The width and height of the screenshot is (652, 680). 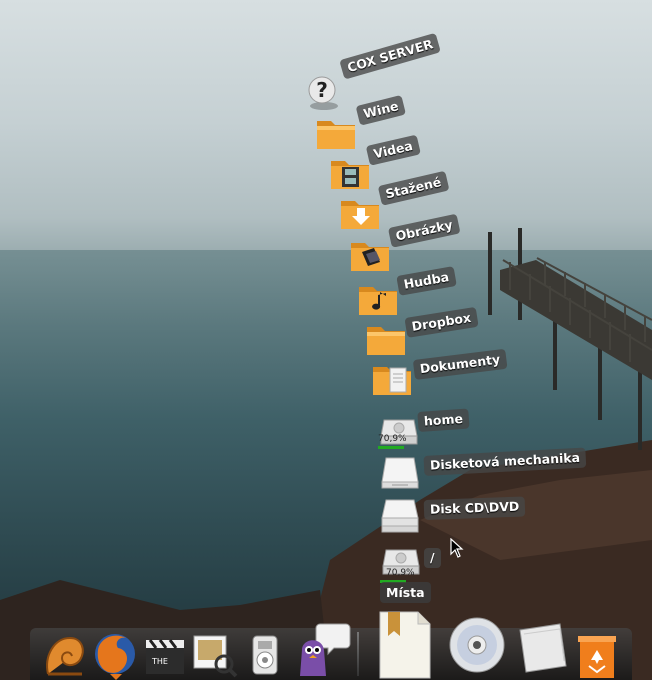 What do you see at coordinates (165, 655) in the screenshot?
I see `movie-clapper-icon: THE` at bounding box center [165, 655].